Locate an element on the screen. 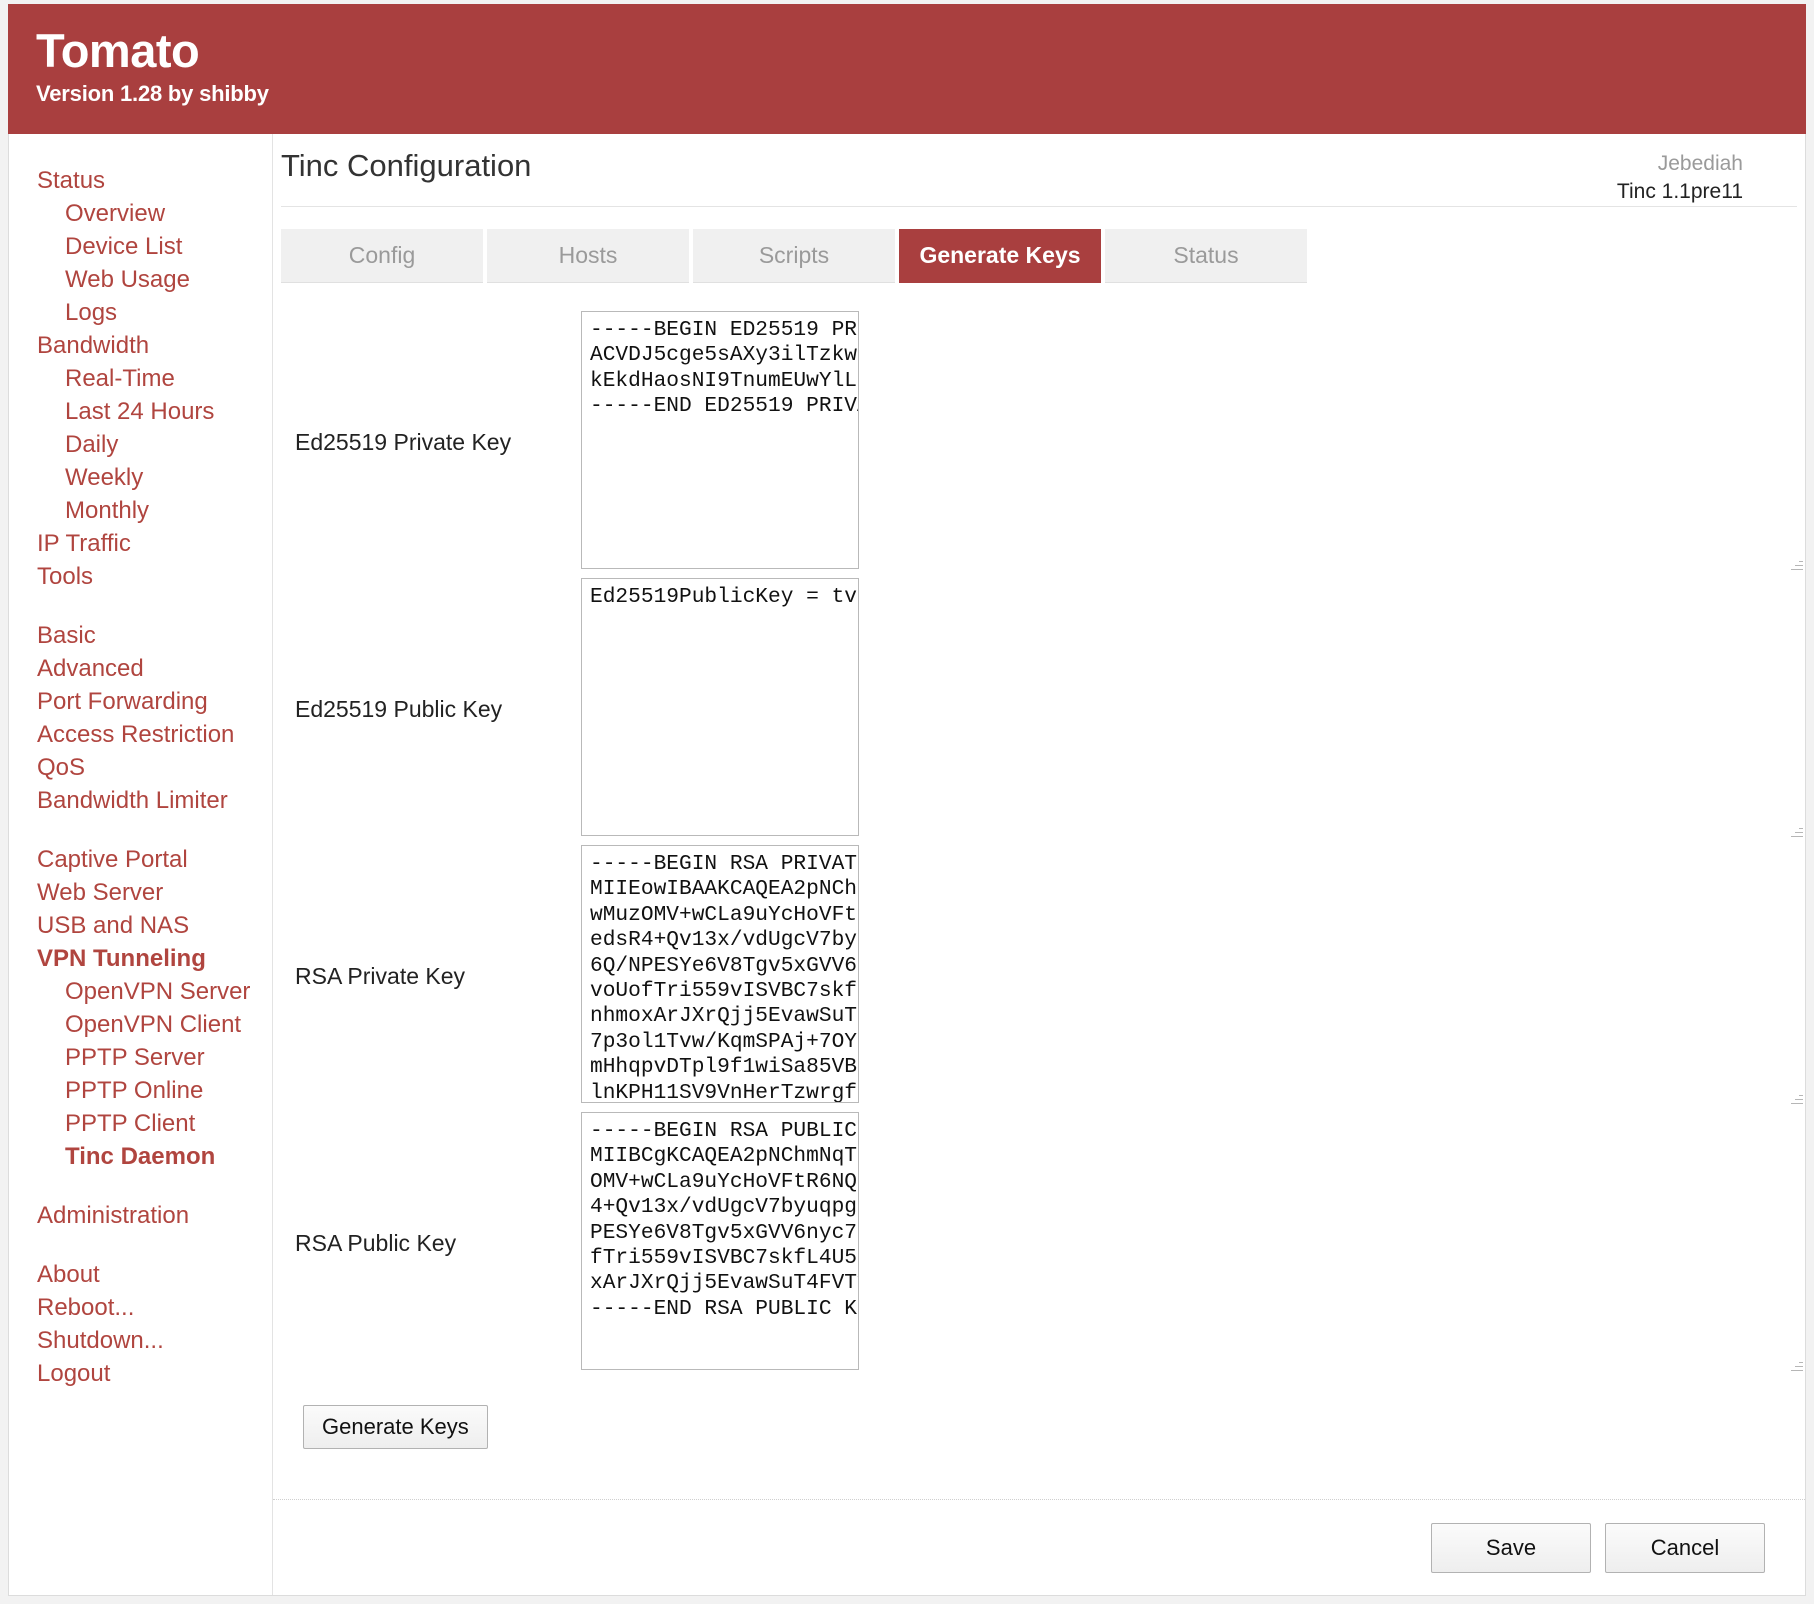  sidebar-item-web-usage: Web Usage is located at coordinates (140, 279).